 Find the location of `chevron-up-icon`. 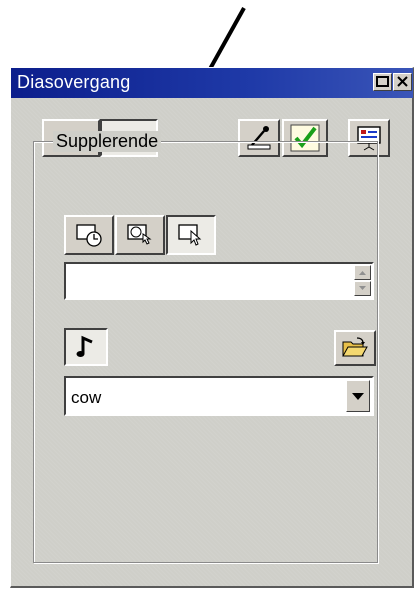

chevron-up-icon is located at coordinates (362, 273).